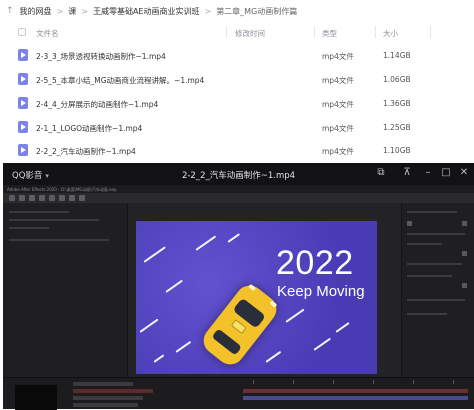 The image size is (474, 410). Describe the element at coordinates (397, 55) in the screenshot. I see `file-size: 1.14GB` at that location.